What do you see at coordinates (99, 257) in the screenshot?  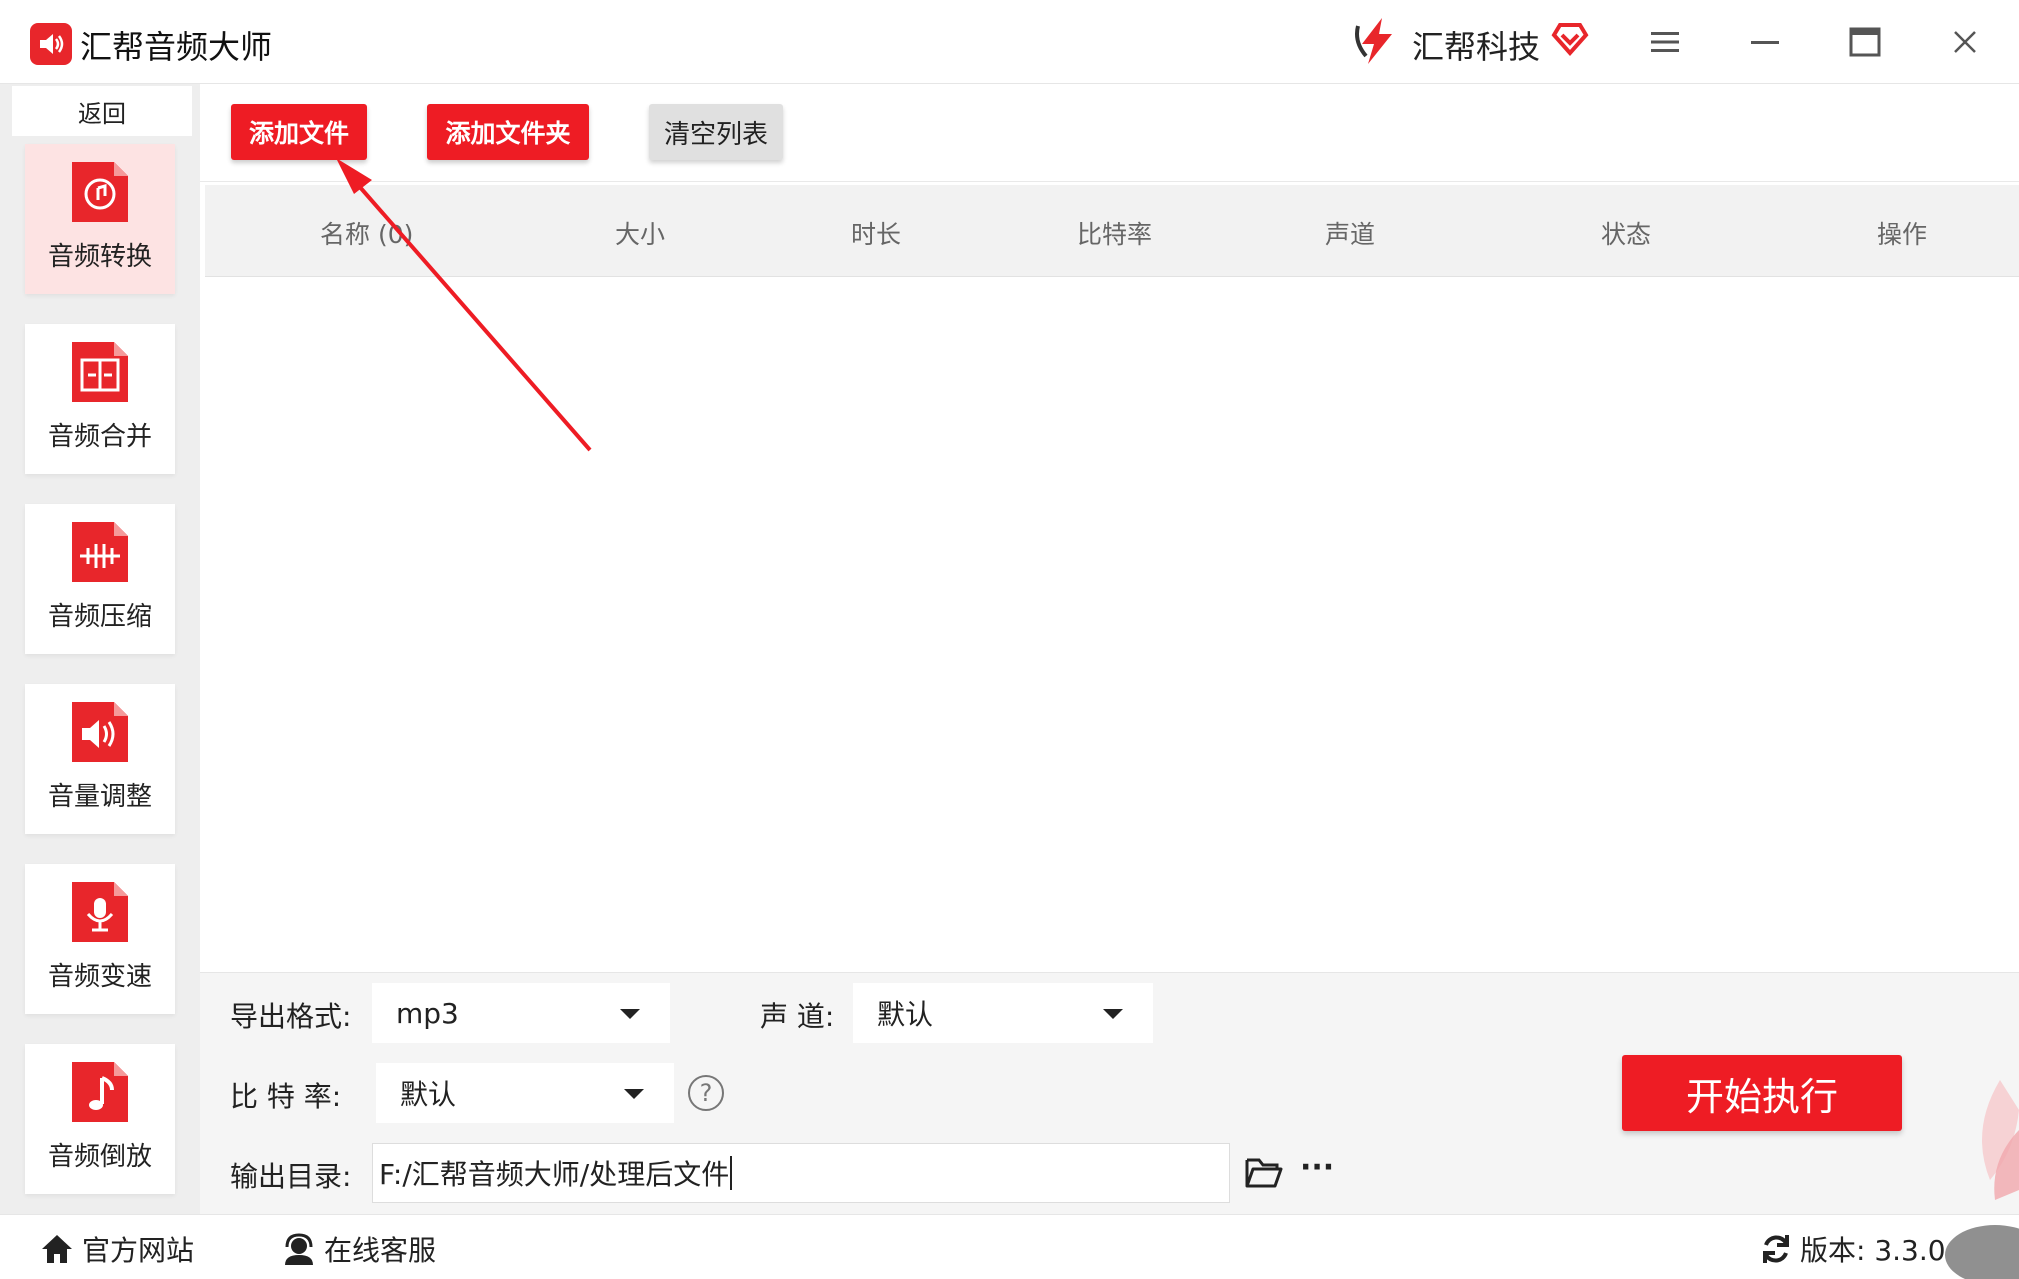 I see `sidebar-item-label: 音频转换` at bounding box center [99, 257].